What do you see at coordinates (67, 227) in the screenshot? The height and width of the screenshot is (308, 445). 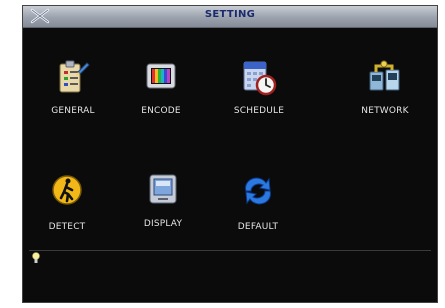 I see `menu-item-label: DETECT` at bounding box center [67, 227].